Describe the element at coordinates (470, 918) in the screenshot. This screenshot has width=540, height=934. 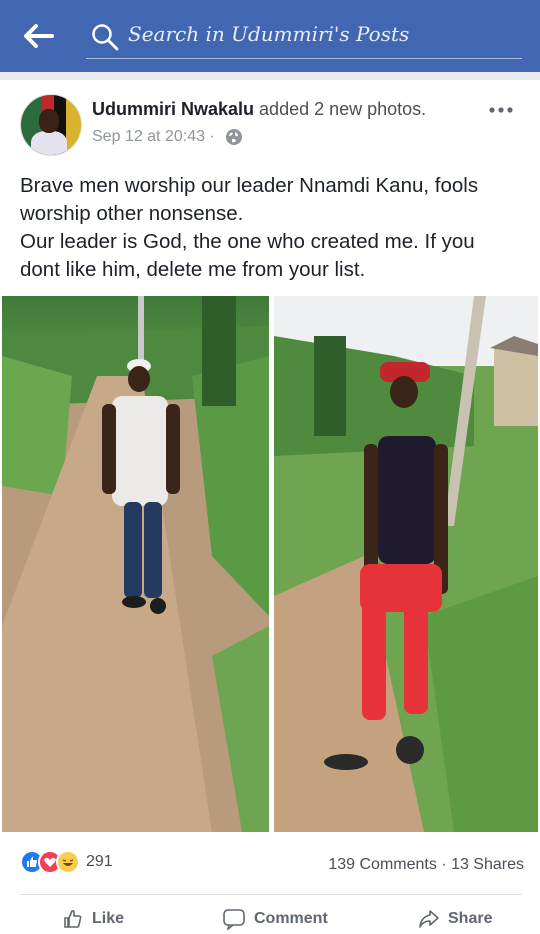
I see `share-label: Share` at that location.